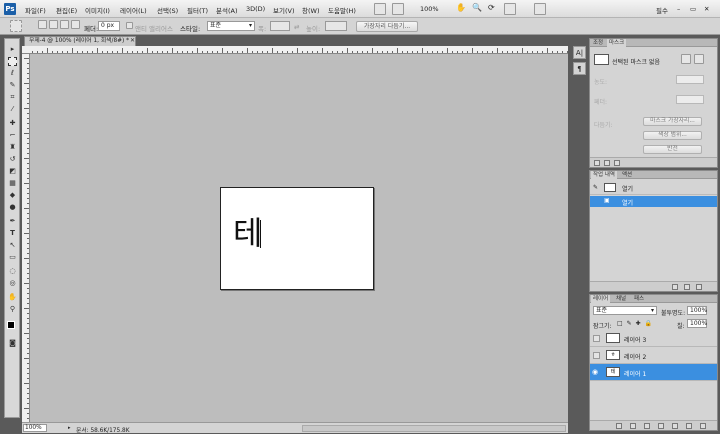 This screenshot has width=720, height=434. What do you see at coordinates (12, 207) in the screenshot?
I see `dodge-tool-icon: ●` at bounding box center [12, 207].